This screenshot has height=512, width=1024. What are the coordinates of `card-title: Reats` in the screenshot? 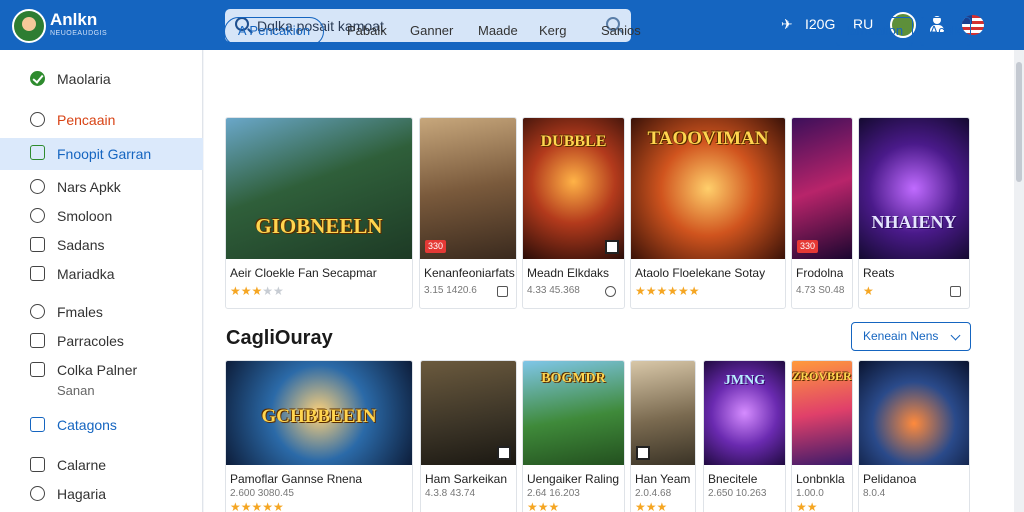 It's located at (879, 273).